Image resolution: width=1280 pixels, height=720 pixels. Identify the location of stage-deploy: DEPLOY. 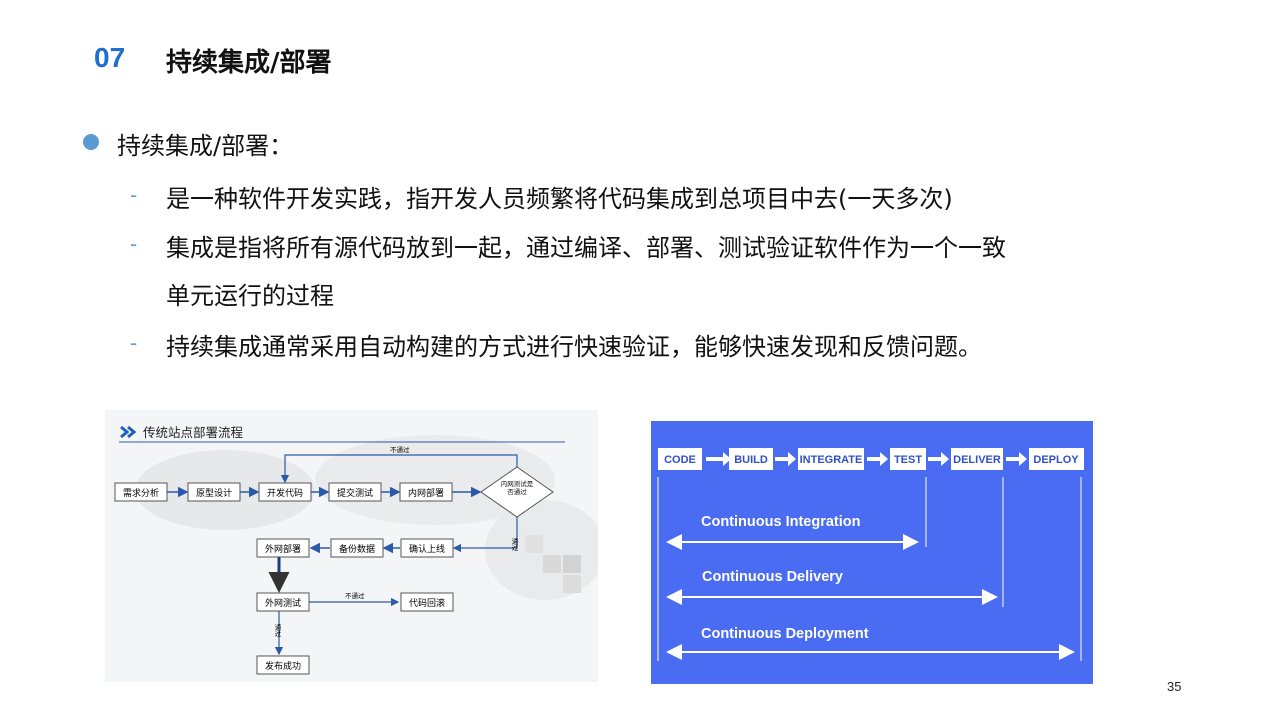
(1056, 460).